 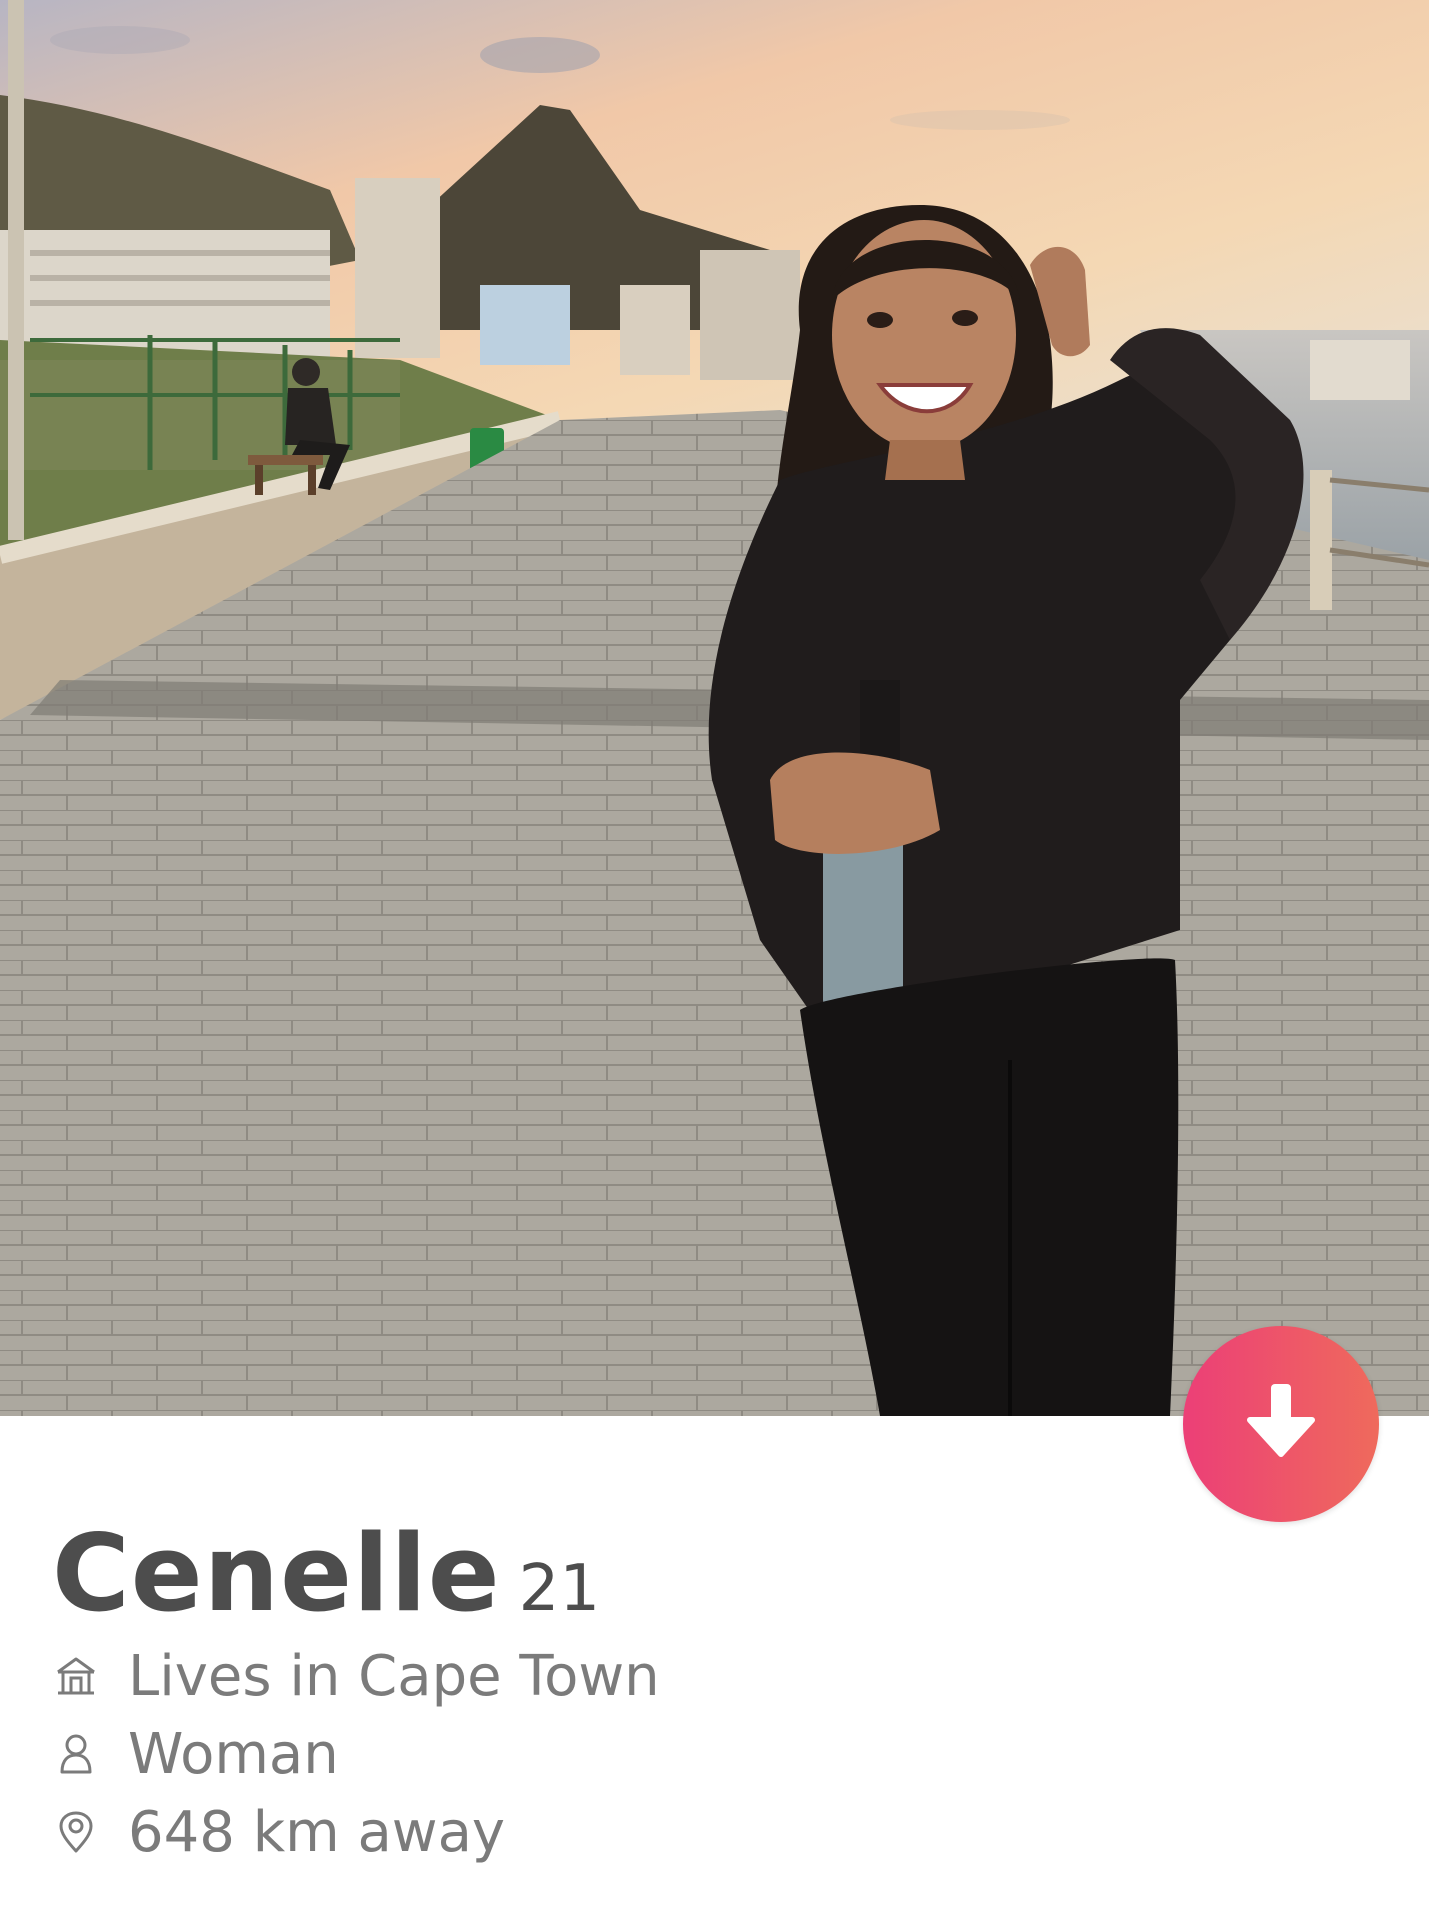 What do you see at coordinates (233, 1754) in the screenshot?
I see `gender-text: Woman` at bounding box center [233, 1754].